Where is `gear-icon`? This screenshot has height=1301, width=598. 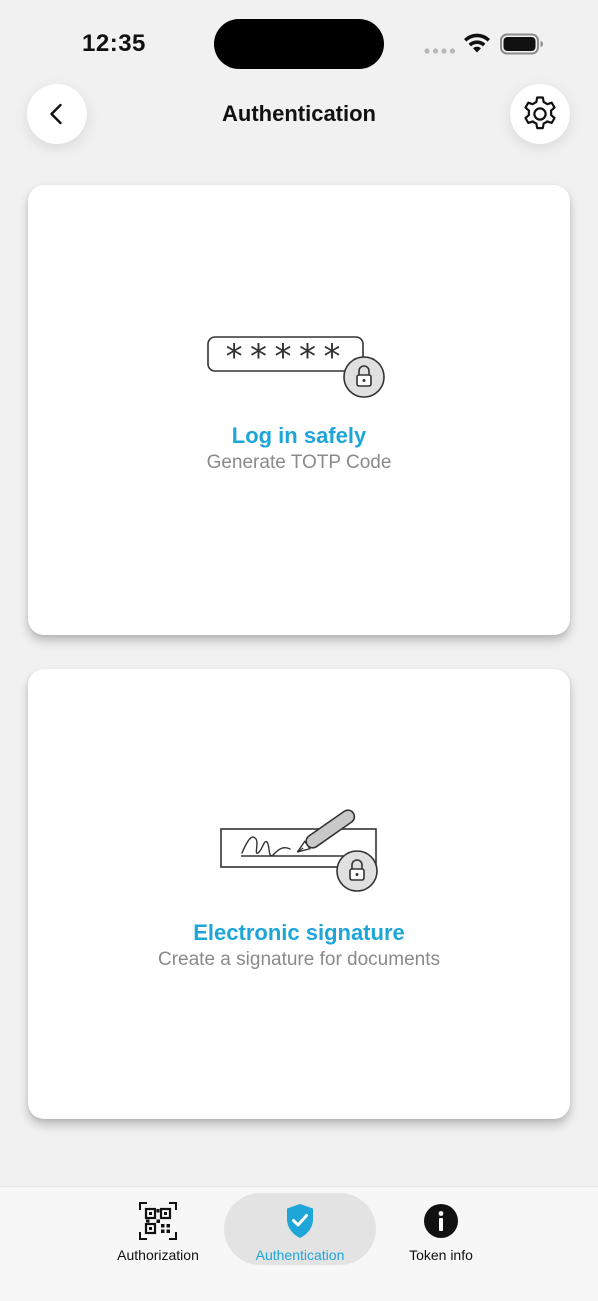 gear-icon is located at coordinates (540, 113).